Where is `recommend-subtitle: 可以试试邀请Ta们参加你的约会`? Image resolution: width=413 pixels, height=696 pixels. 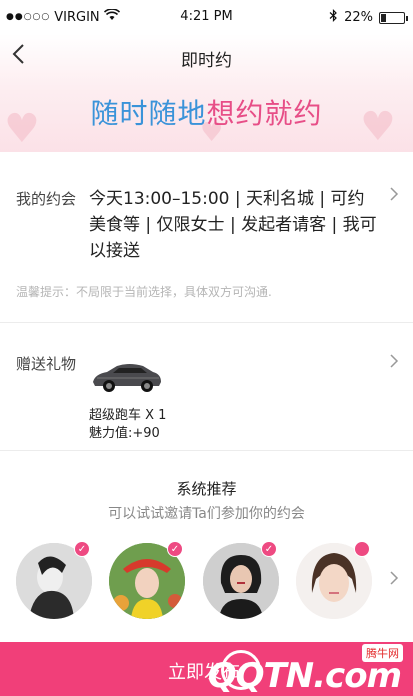 recommend-subtitle: 可以试试邀请Ta们参加你的约会 is located at coordinates (206, 514).